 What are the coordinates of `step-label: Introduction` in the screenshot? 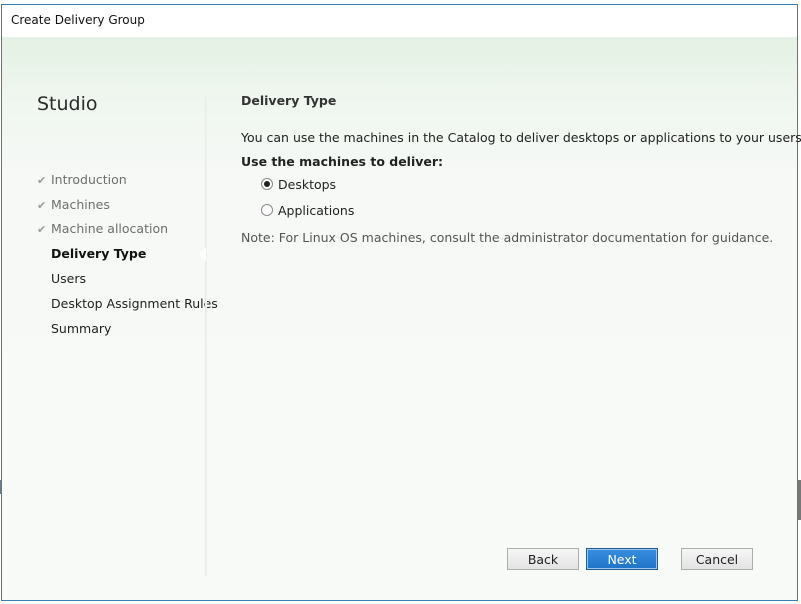 It's located at (89, 179).